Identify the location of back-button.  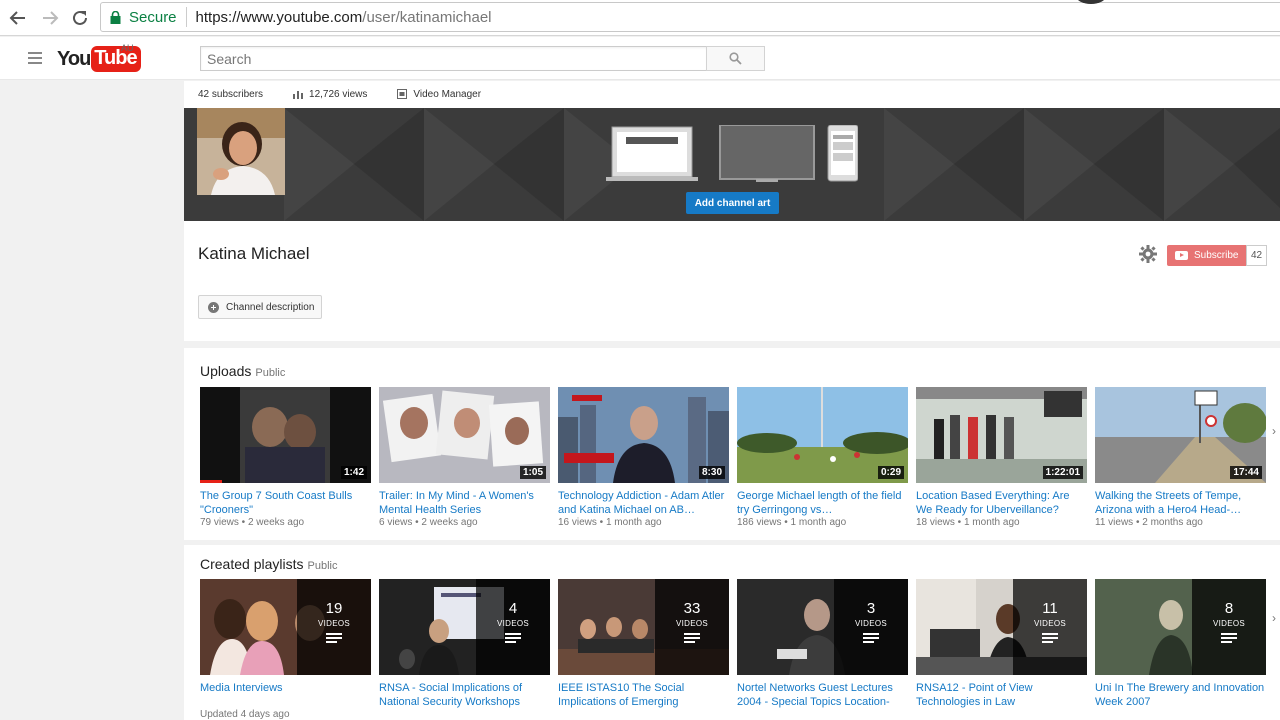
(18, 18).